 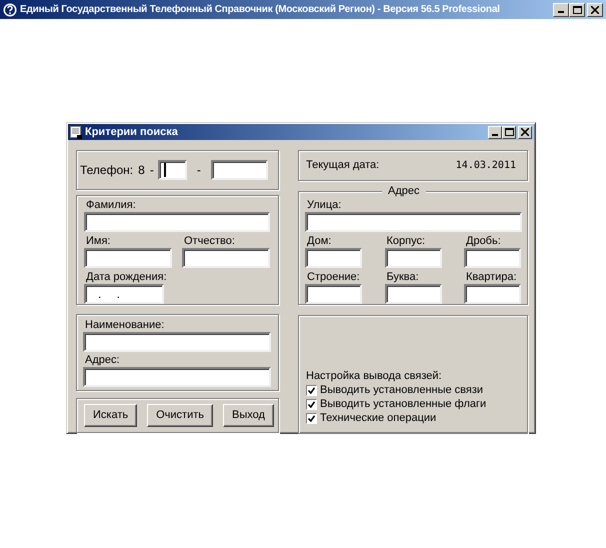 What do you see at coordinates (102, 360) in the screenshot?
I see `field-label: Адрес:` at bounding box center [102, 360].